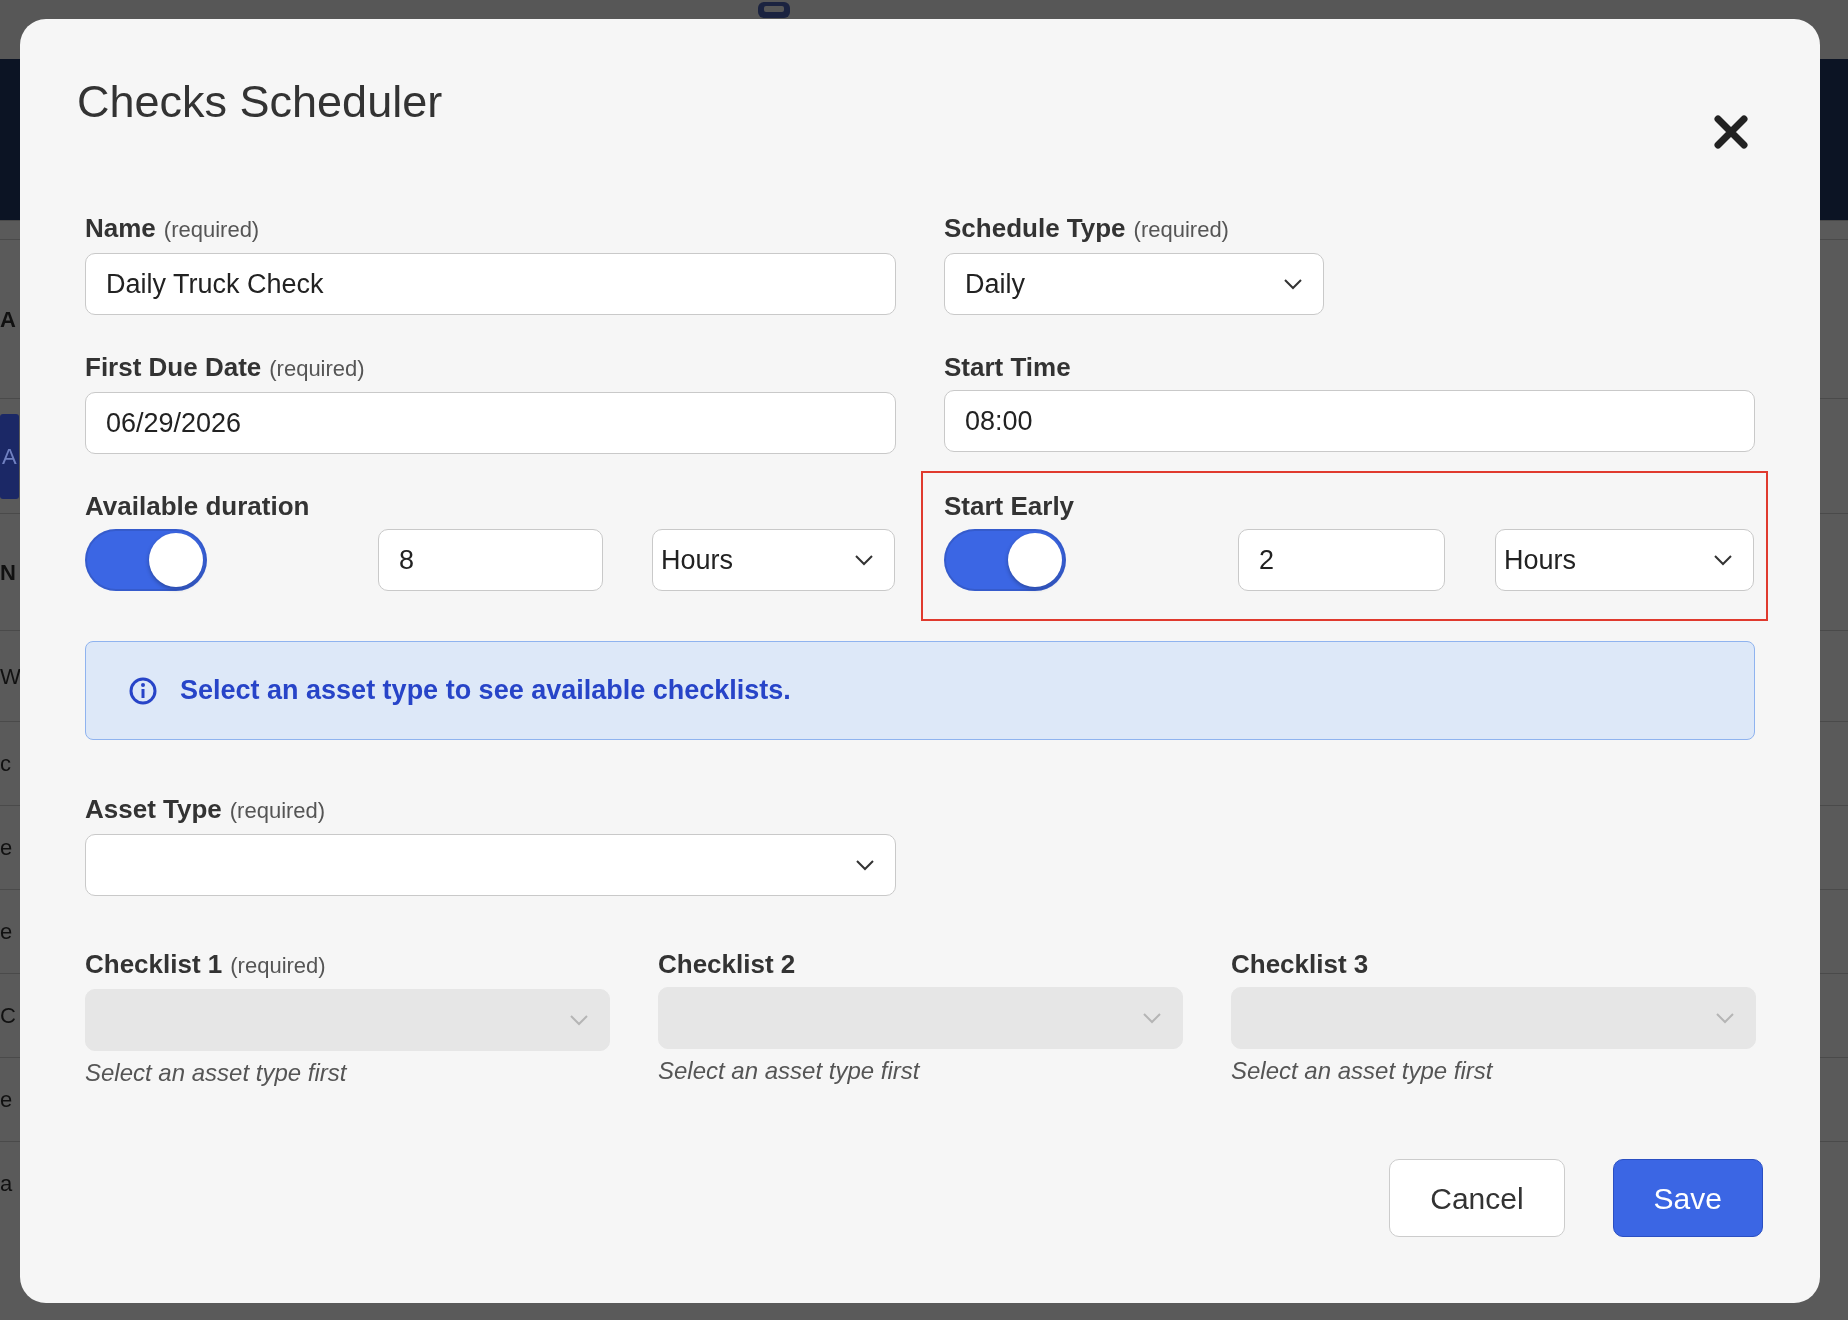 The height and width of the screenshot is (1320, 1848). Describe the element at coordinates (197, 506) in the screenshot. I see `field-label: Available duration` at that location.